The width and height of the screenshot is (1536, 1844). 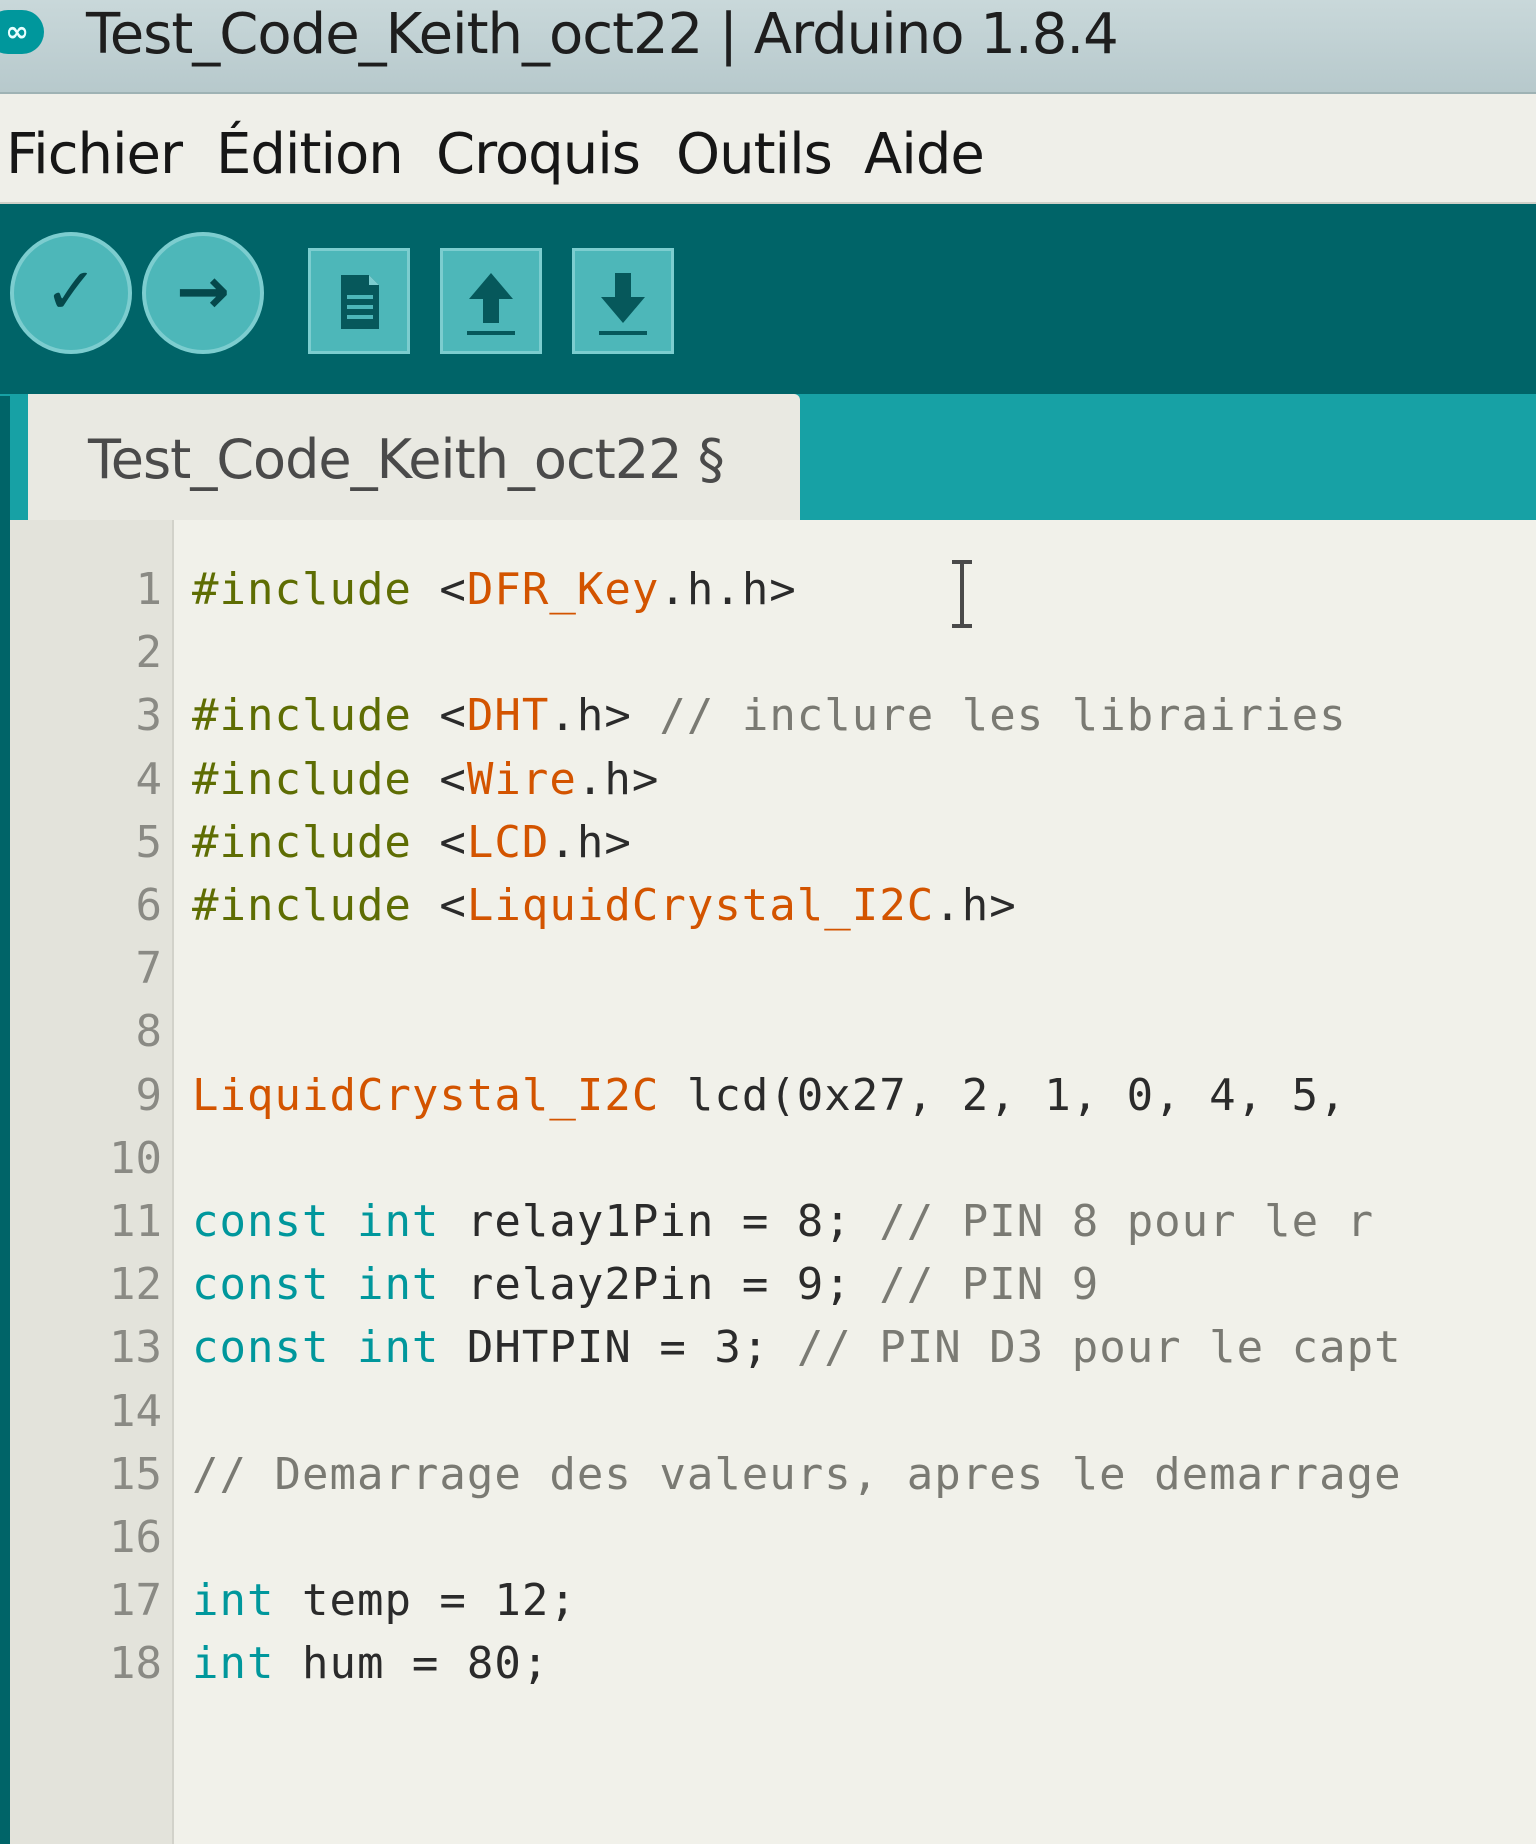 I want to click on code-line: #include <Wire.h>, so click(x=425, y=780).